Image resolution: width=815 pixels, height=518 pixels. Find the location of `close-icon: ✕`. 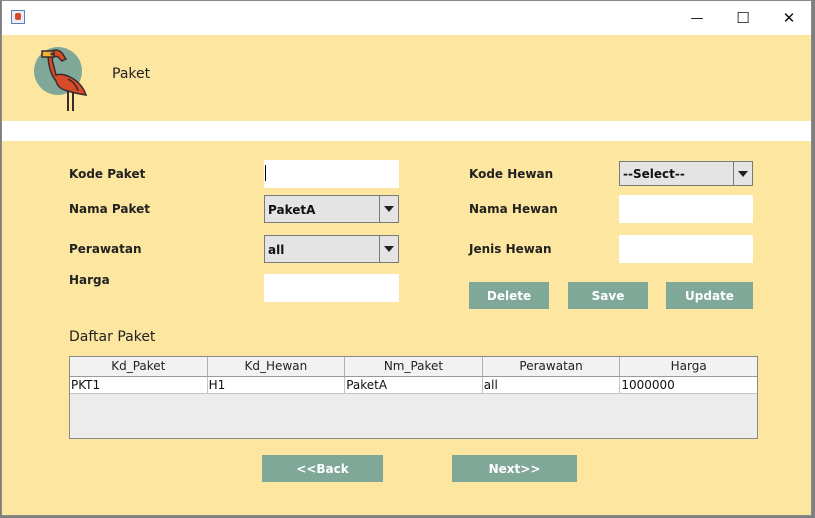

close-icon: ✕ is located at coordinates (789, 18).